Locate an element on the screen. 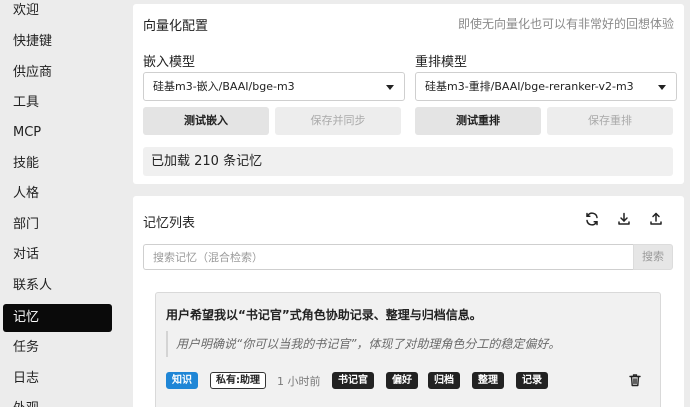  rerank-model-value: 硅基m3-重排/BAAI/bge-reranker-v2-m3 is located at coordinates (529, 86).